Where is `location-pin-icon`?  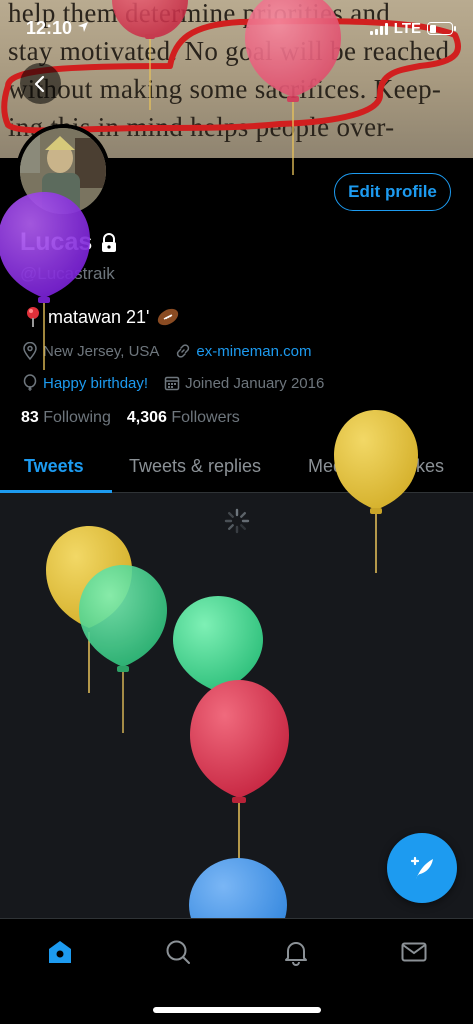
location-pin-icon is located at coordinates (30, 351).